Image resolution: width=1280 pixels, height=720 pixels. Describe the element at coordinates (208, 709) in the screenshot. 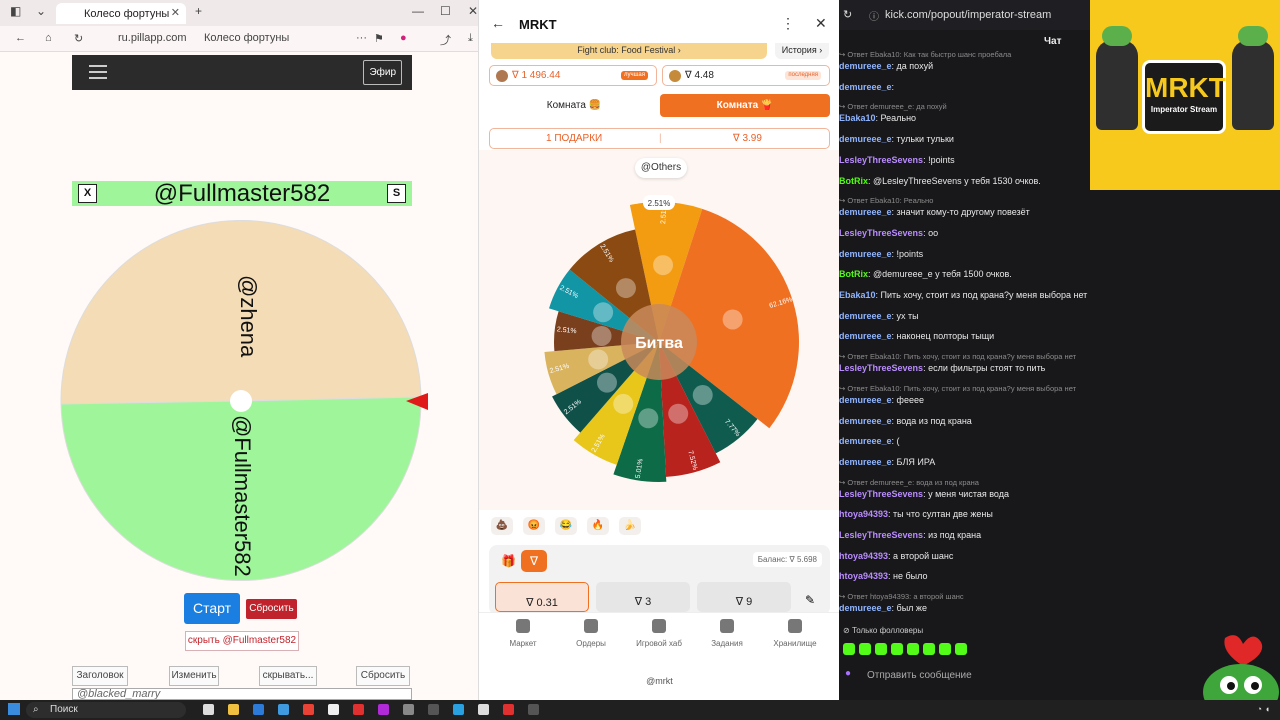

I see `task-view-icon` at that location.